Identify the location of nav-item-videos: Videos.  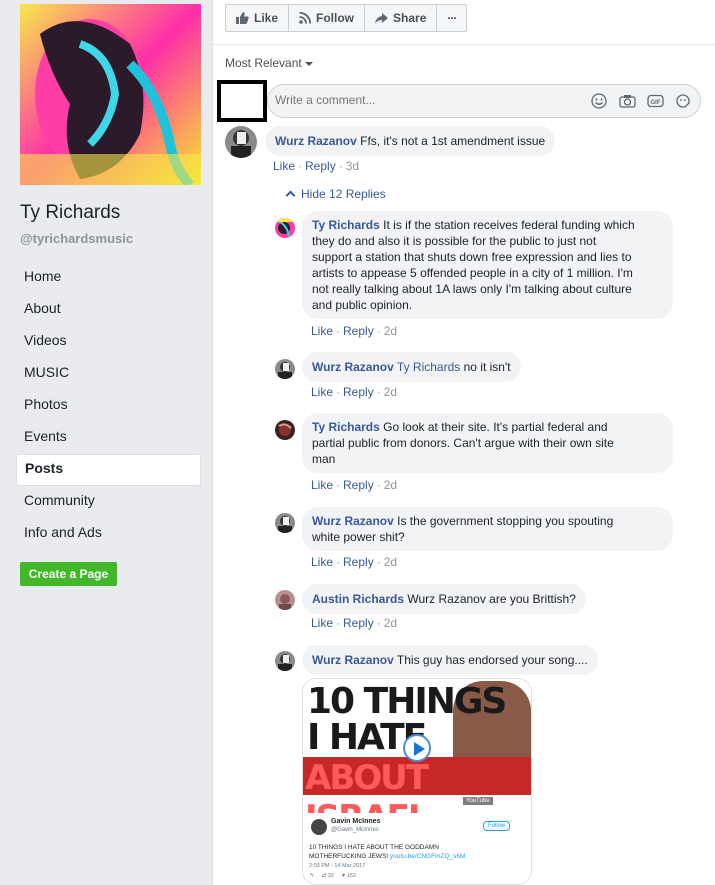
(108, 342).